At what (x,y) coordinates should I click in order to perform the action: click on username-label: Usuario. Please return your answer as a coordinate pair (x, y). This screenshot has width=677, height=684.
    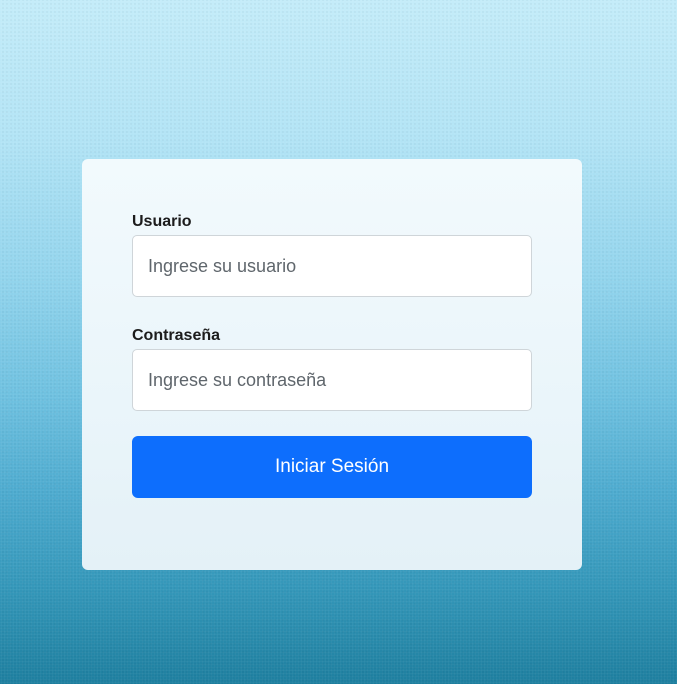
    Looking at the image, I should click on (162, 221).